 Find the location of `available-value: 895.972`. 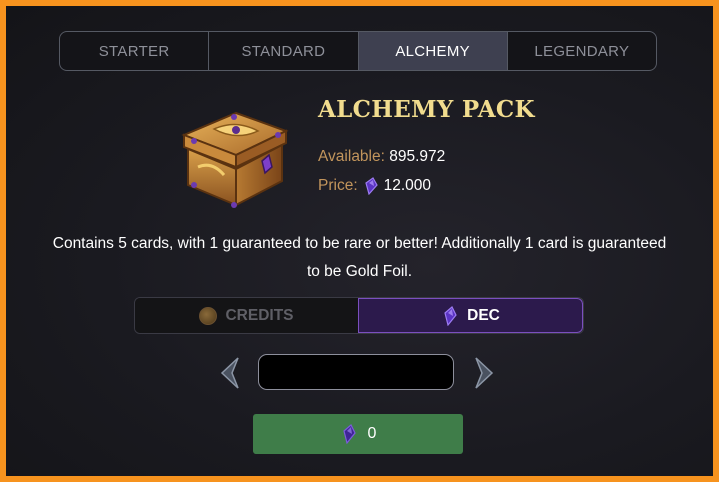

available-value: 895.972 is located at coordinates (417, 156).